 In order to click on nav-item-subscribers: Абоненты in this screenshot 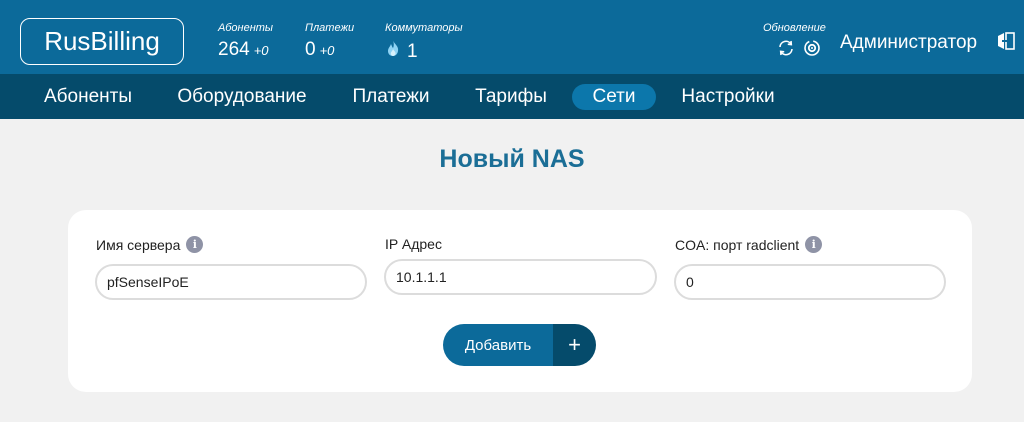, I will do `click(88, 97)`.